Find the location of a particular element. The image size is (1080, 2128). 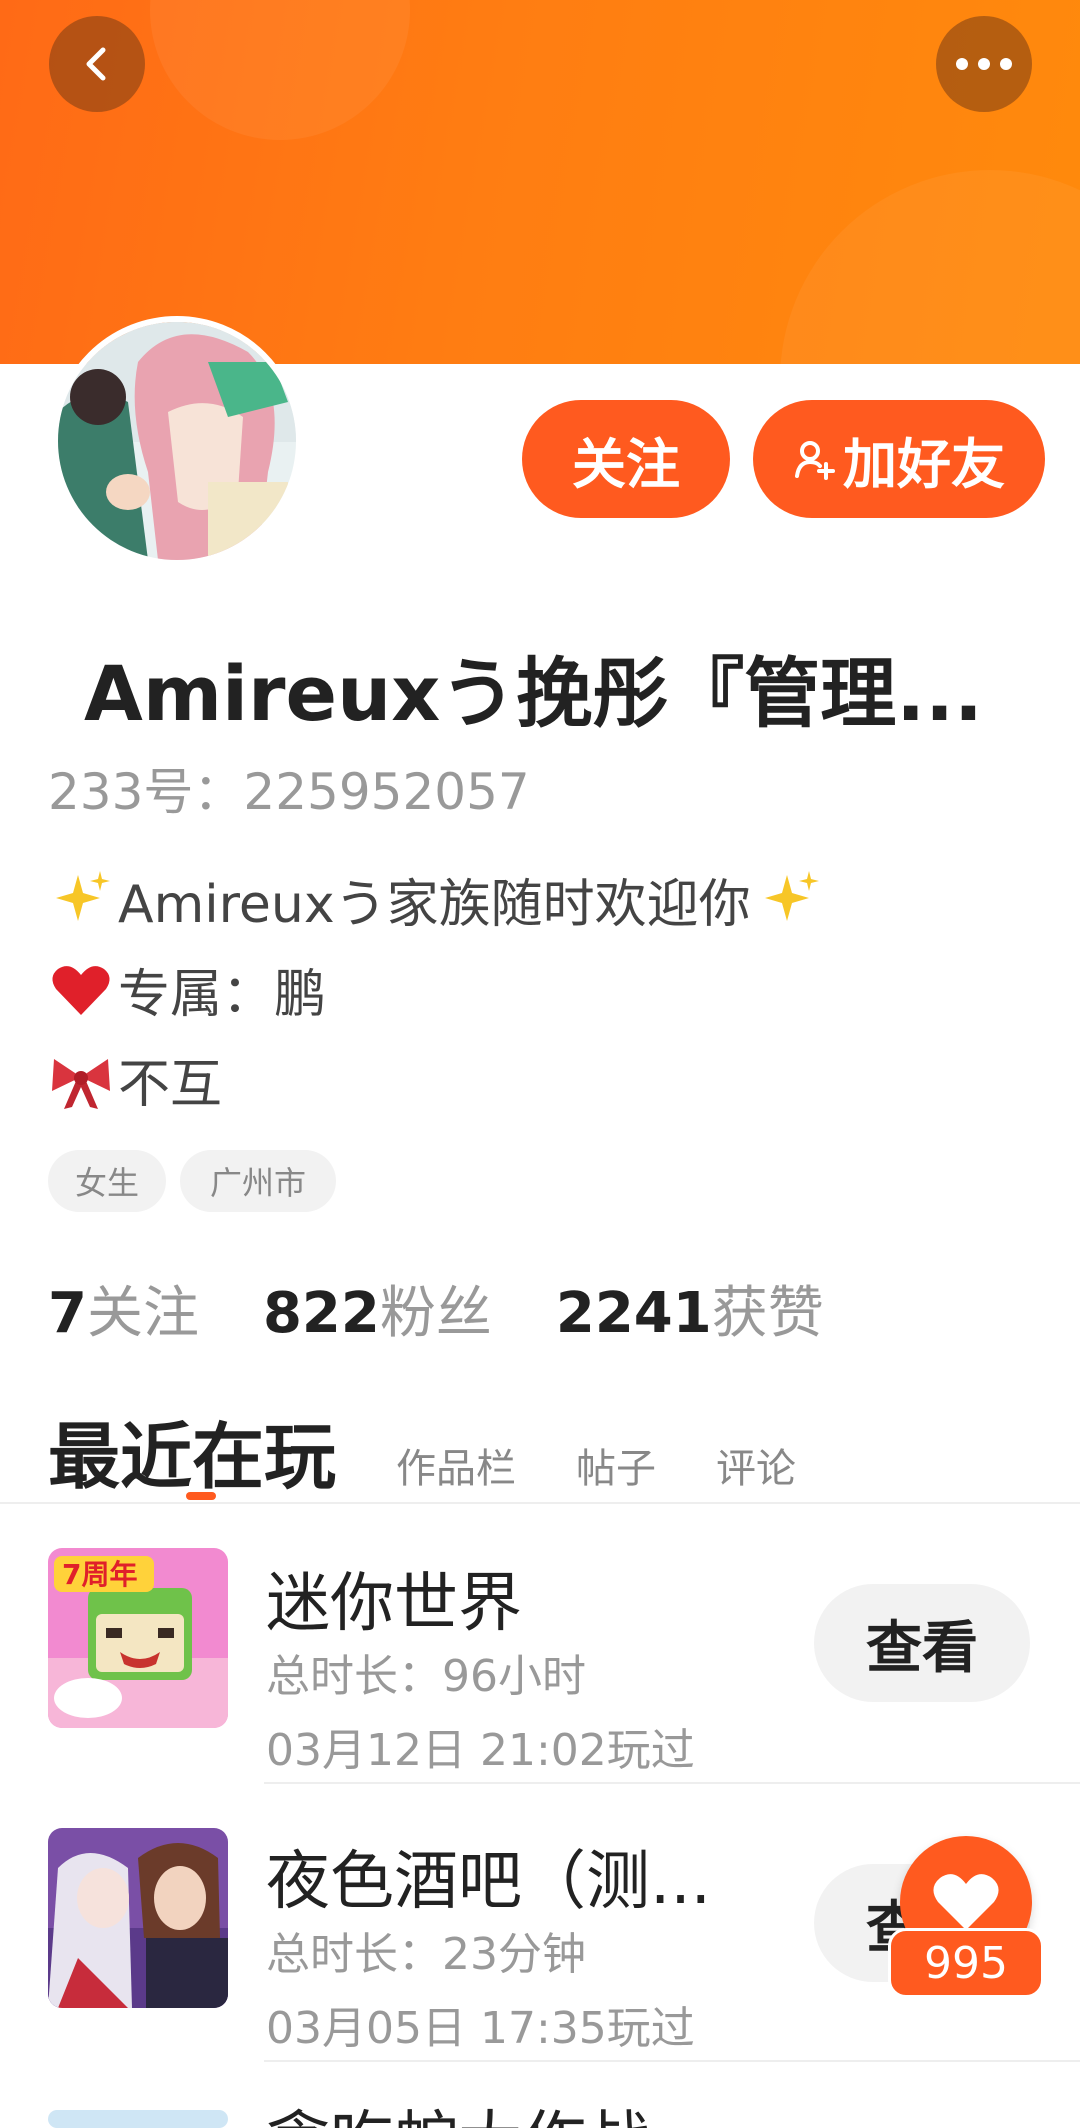

add-friend-button: 加好友 is located at coordinates (899, 459).